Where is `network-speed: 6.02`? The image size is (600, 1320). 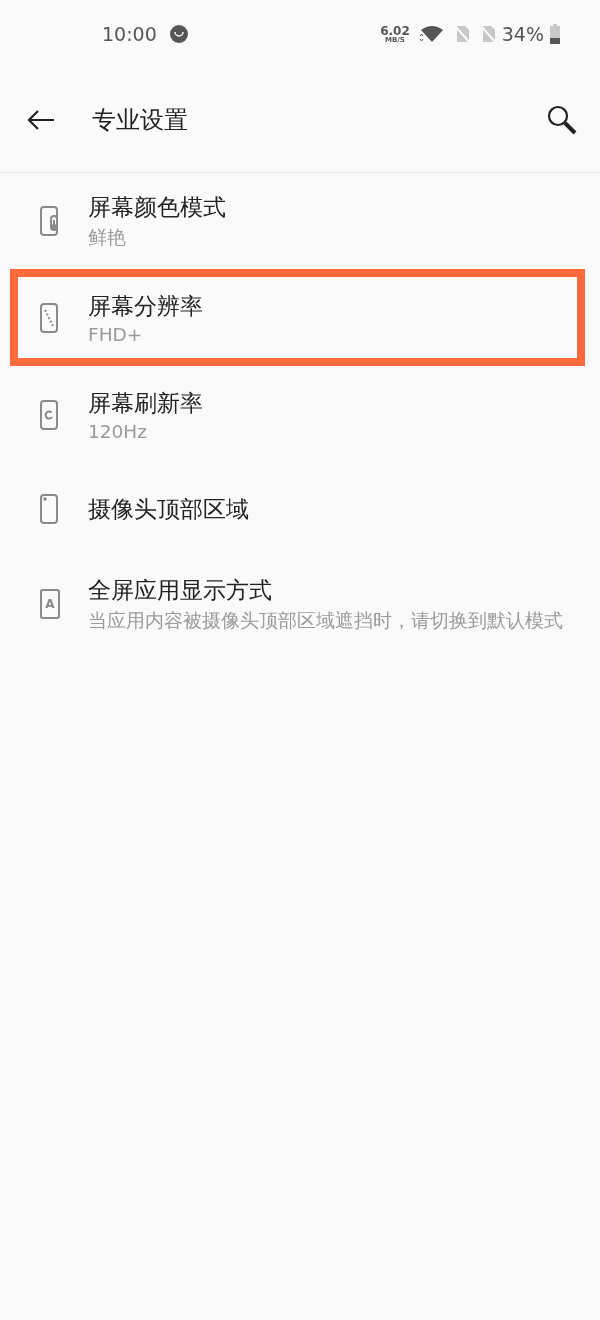 network-speed: 6.02 is located at coordinates (395, 30).